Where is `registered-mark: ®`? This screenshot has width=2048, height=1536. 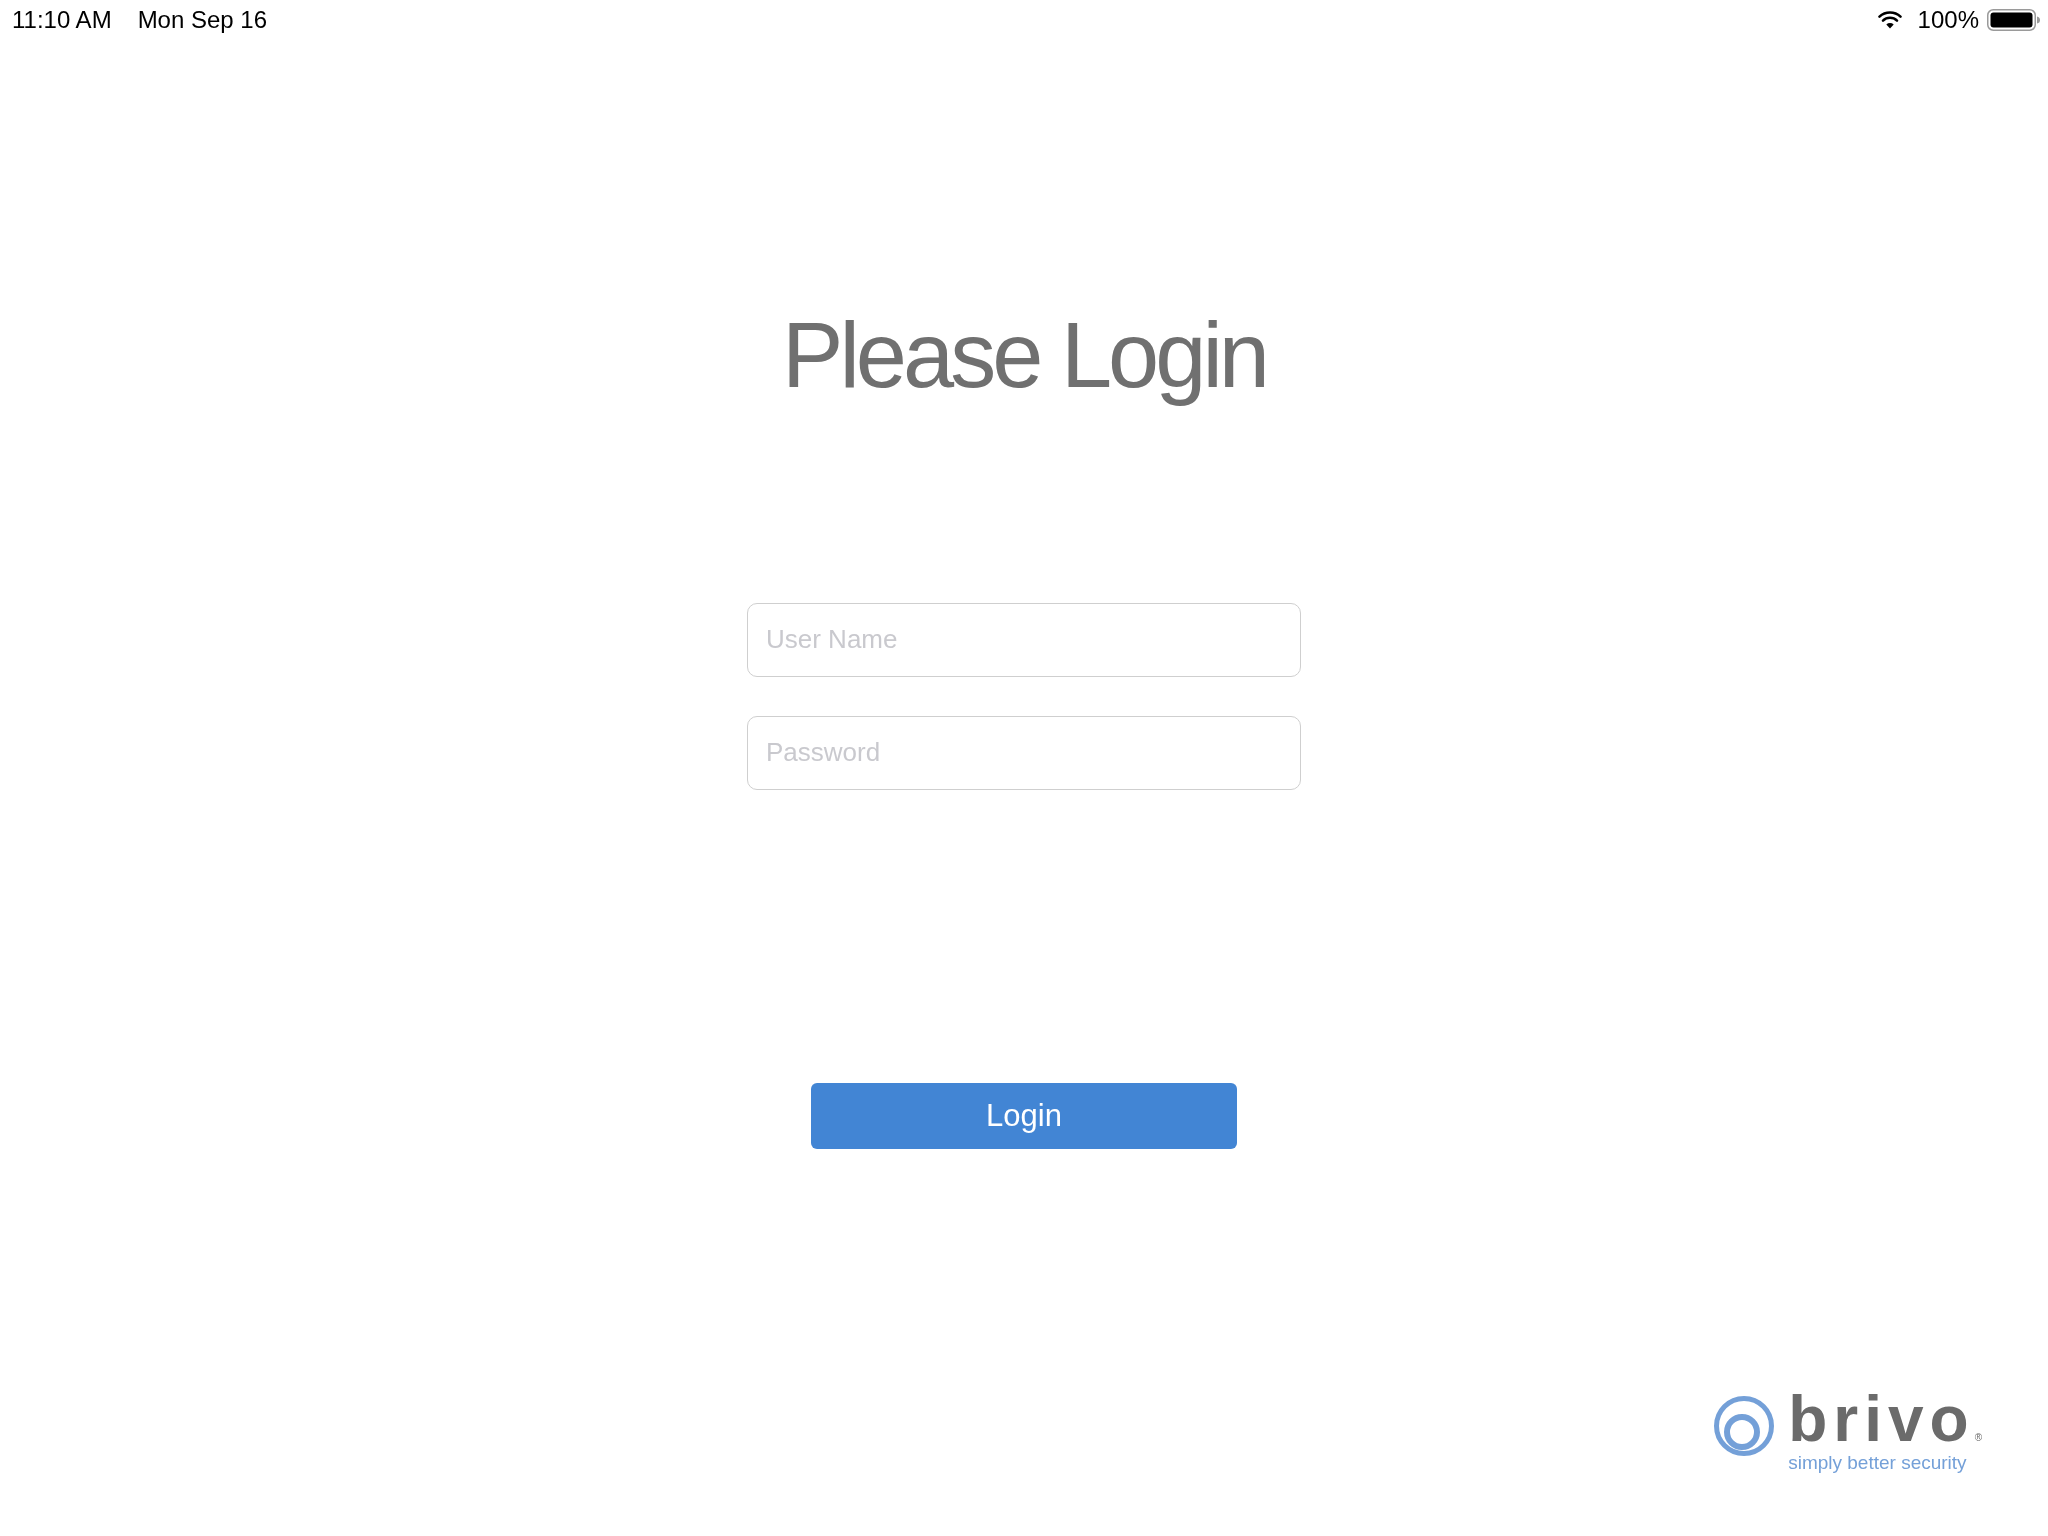
registered-mark: ® is located at coordinates (1978, 1438).